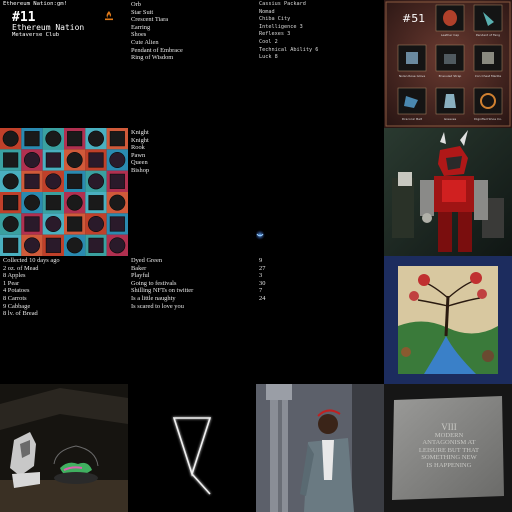 This screenshot has height=512, width=512. What do you see at coordinates (449, 427) in the screenshot?
I see `tablet-line: VIII` at bounding box center [449, 427].